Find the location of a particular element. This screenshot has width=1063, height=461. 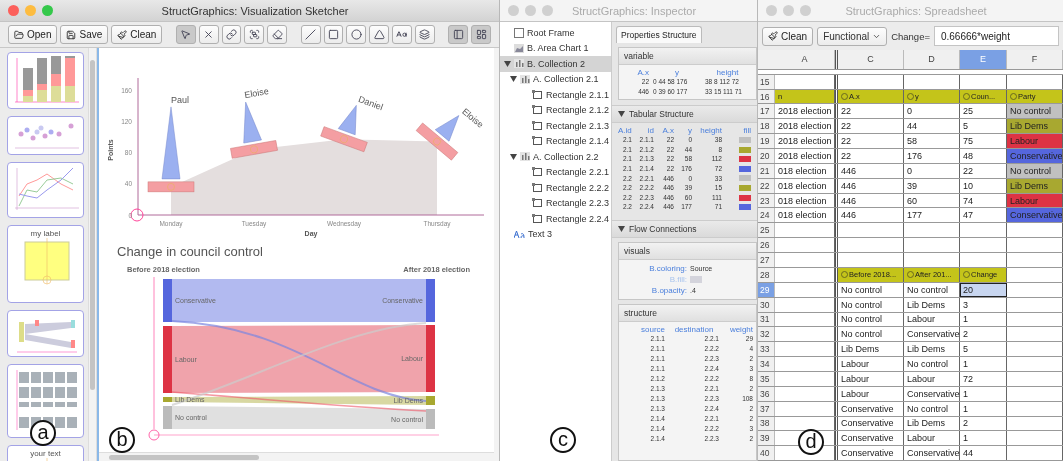

tree-item: Rectangle 2.2.4 is located at coordinates (555, 219).